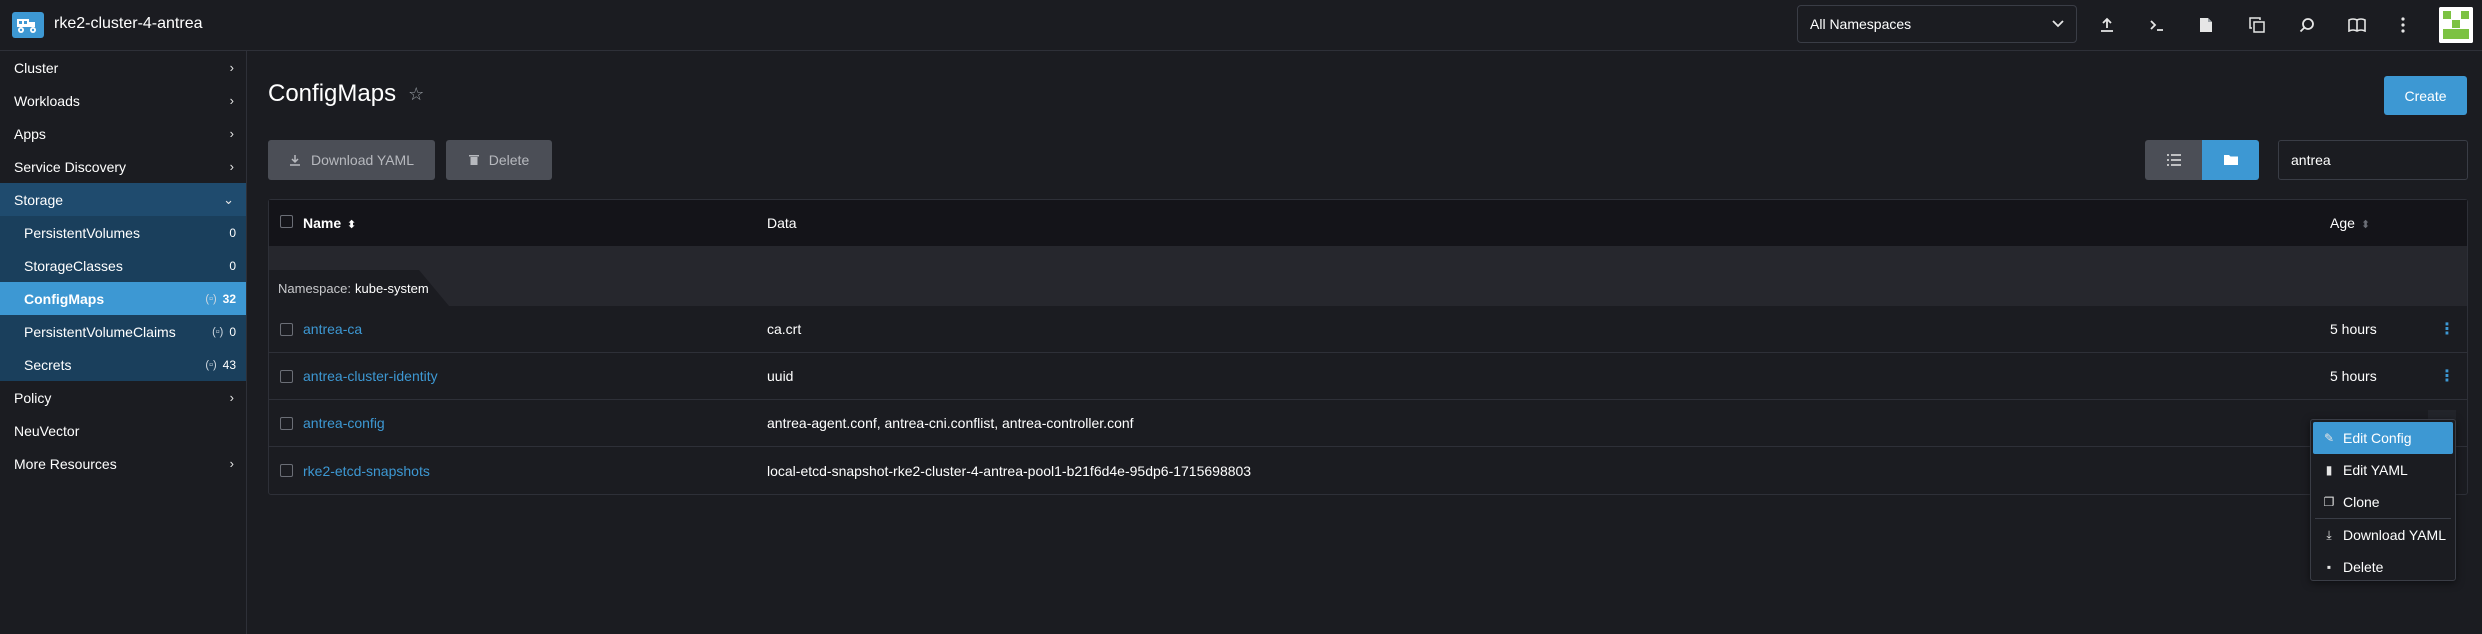  I want to click on more-vertical-icon, so click(2403, 25).